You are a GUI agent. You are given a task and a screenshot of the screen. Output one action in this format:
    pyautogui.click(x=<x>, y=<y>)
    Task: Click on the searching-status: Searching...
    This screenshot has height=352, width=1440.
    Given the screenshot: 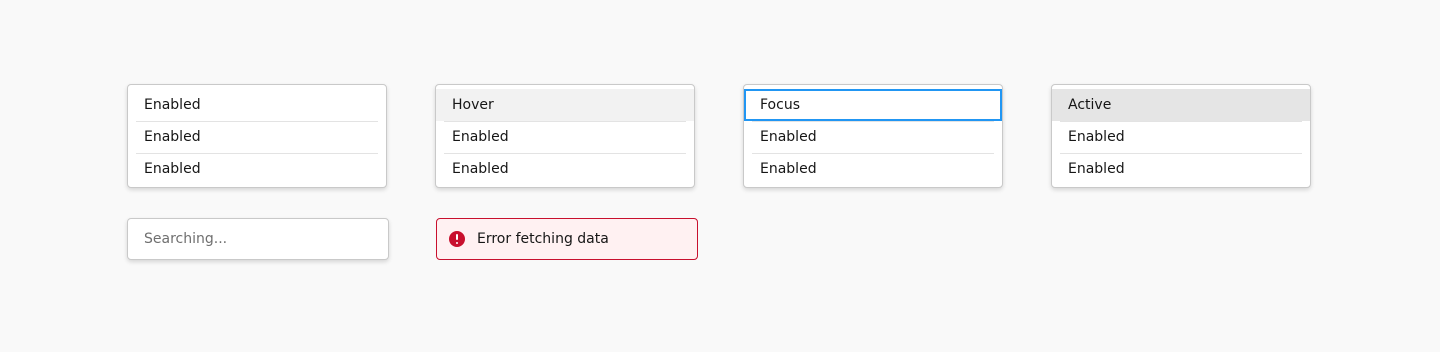 What is the action you would take?
    pyautogui.click(x=258, y=239)
    